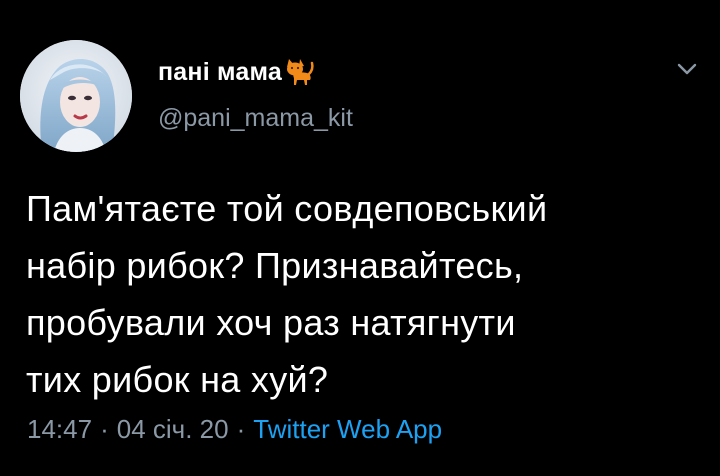 Image resolution: width=720 pixels, height=476 pixels. What do you see at coordinates (220, 72) in the screenshot?
I see `display-name: пані мама` at bounding box center [220, 72].